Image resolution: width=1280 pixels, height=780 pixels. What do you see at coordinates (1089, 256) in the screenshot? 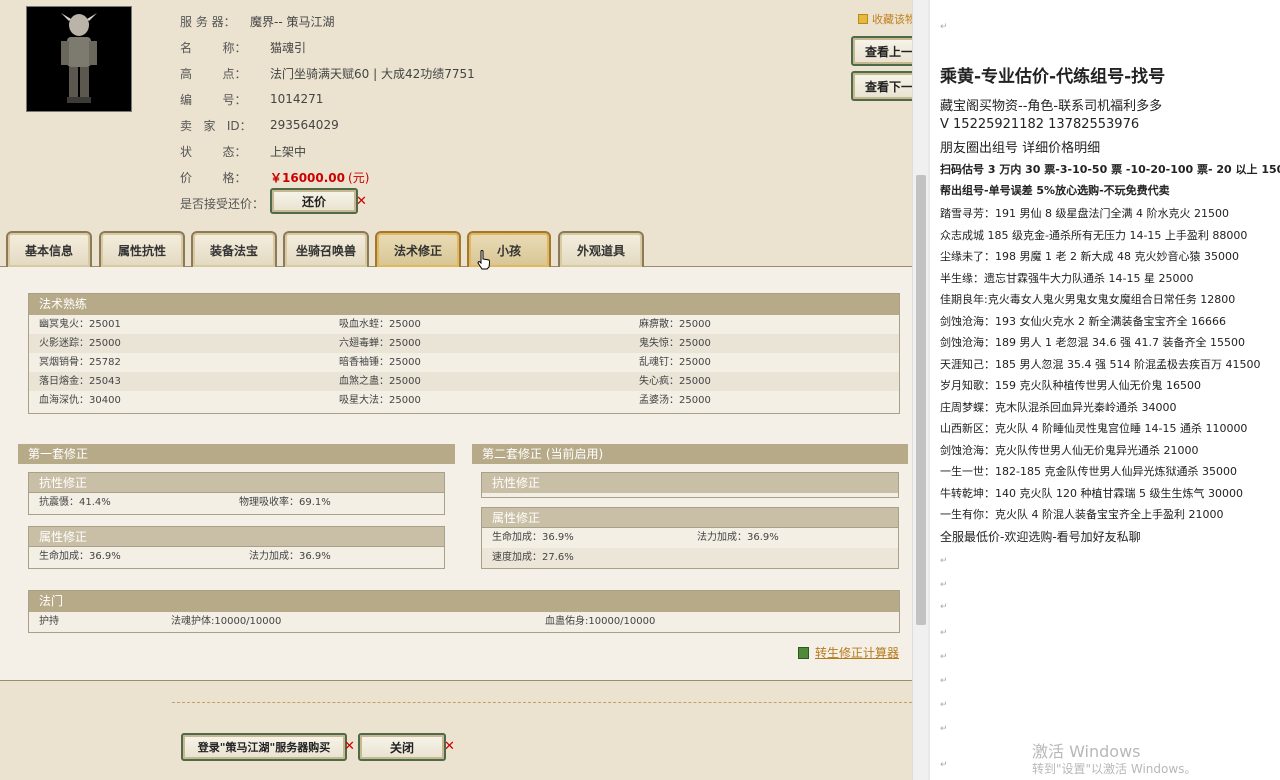
I see `listing-line: 尘缘未了：198 男魔 1 老 2 新大成 48 克火妙音心猿 35000` at bounding box center [1089, 256].